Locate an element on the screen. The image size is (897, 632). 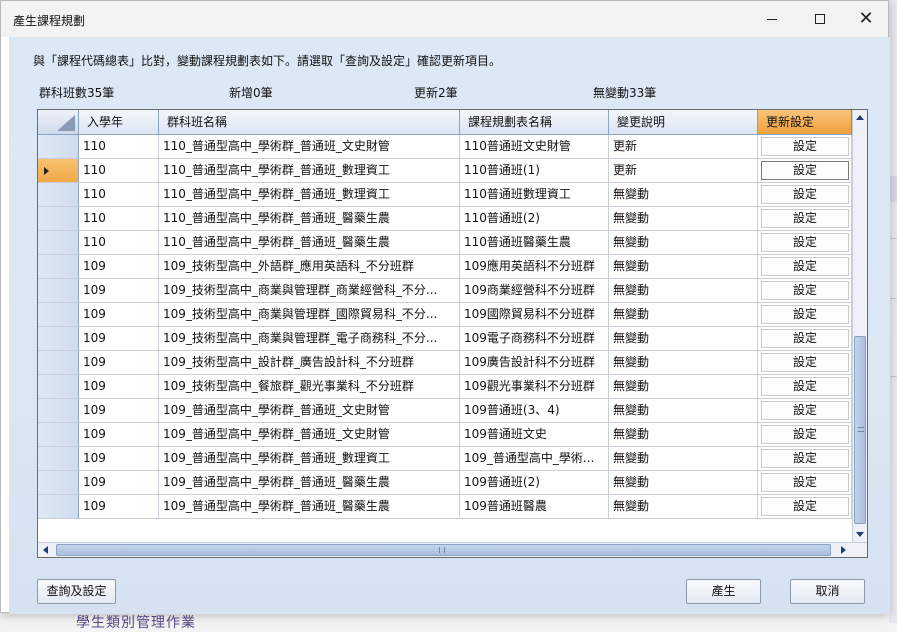
query-settings-button: 查詢及設定 is located at coordinates (76, 591).